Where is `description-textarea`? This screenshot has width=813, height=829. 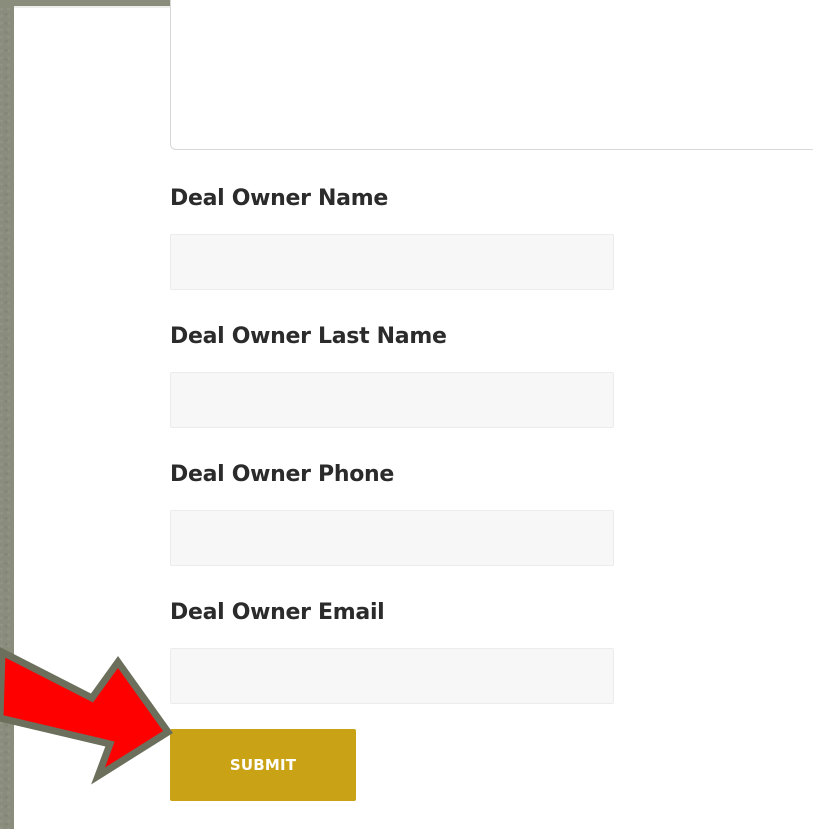 description-textarea is located at coordinates (491, 75).